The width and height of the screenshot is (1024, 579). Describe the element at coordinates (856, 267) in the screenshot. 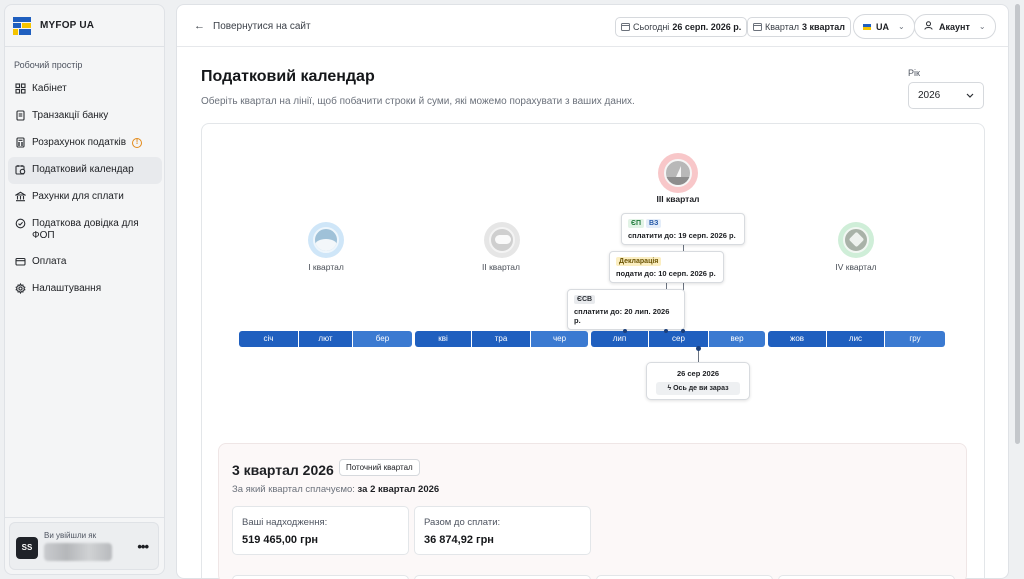

I see `quarter-4-label: IV квартал` at that location.